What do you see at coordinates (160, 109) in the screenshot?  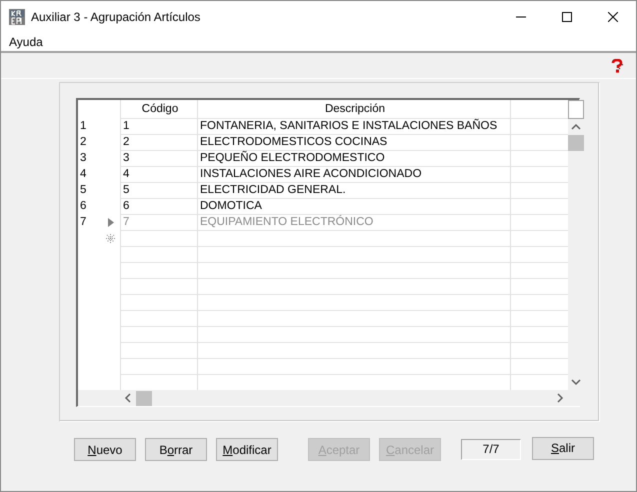 I see `column-header: Código` at bounding box center [160, 109].